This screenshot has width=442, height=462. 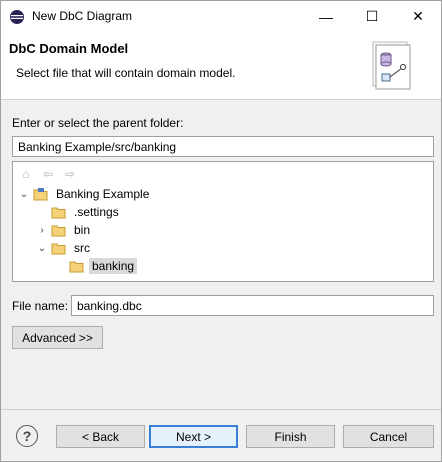 I want to click on tree-item-banking: banking, so click(x=95, y=266).